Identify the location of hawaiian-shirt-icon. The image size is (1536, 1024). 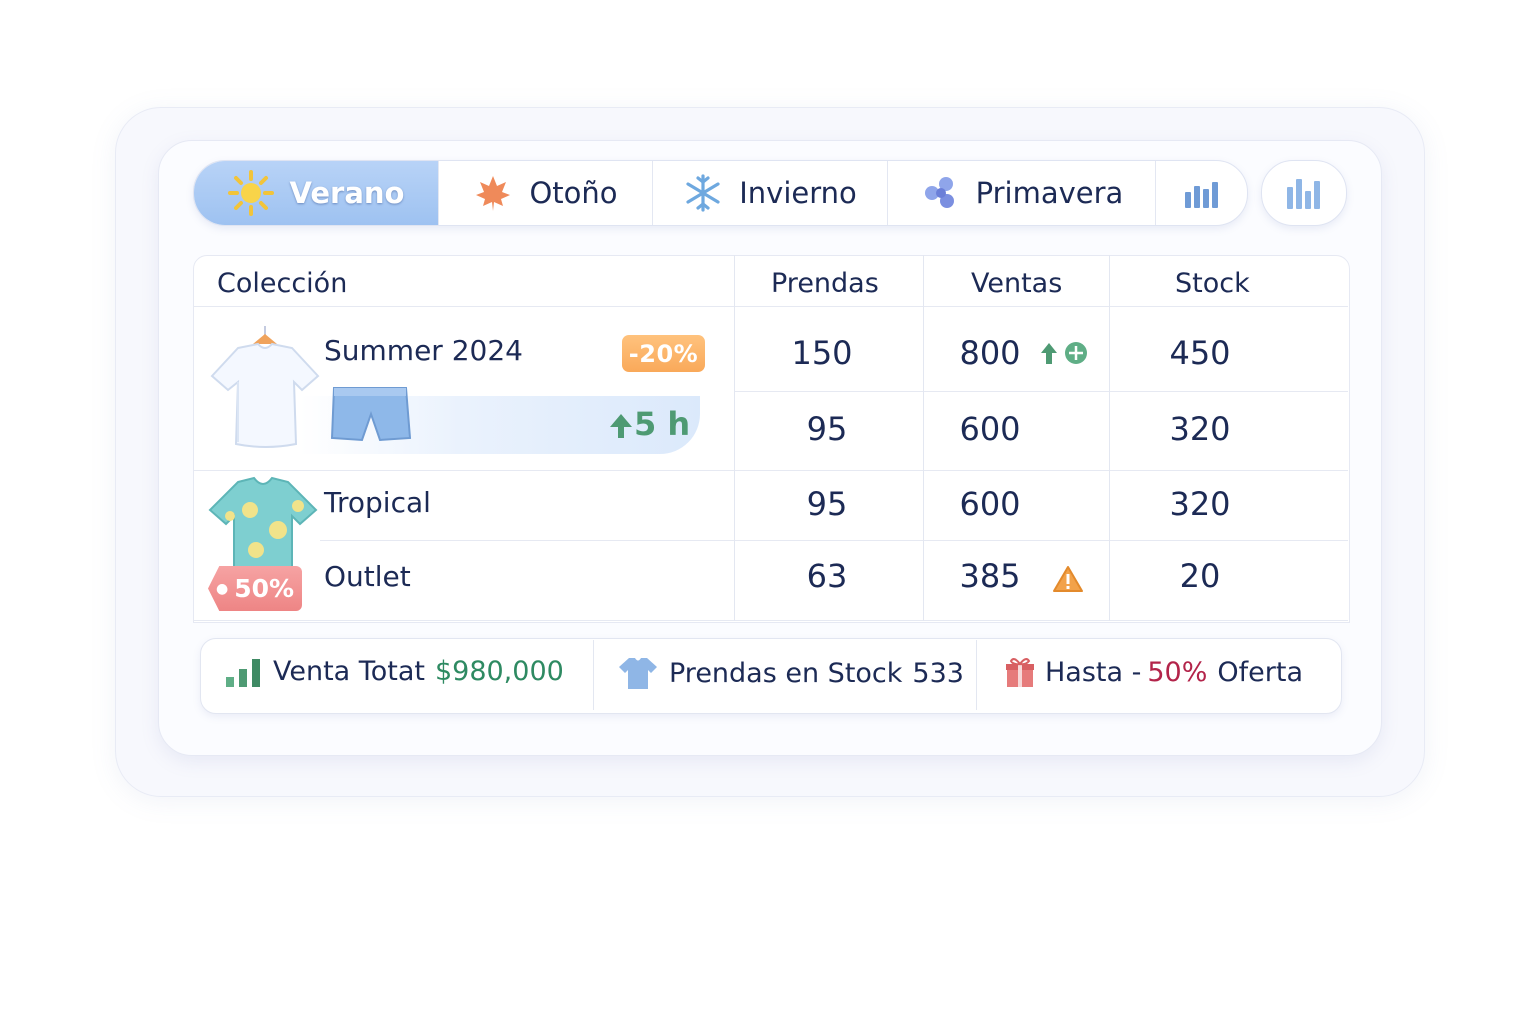
(263, 525).